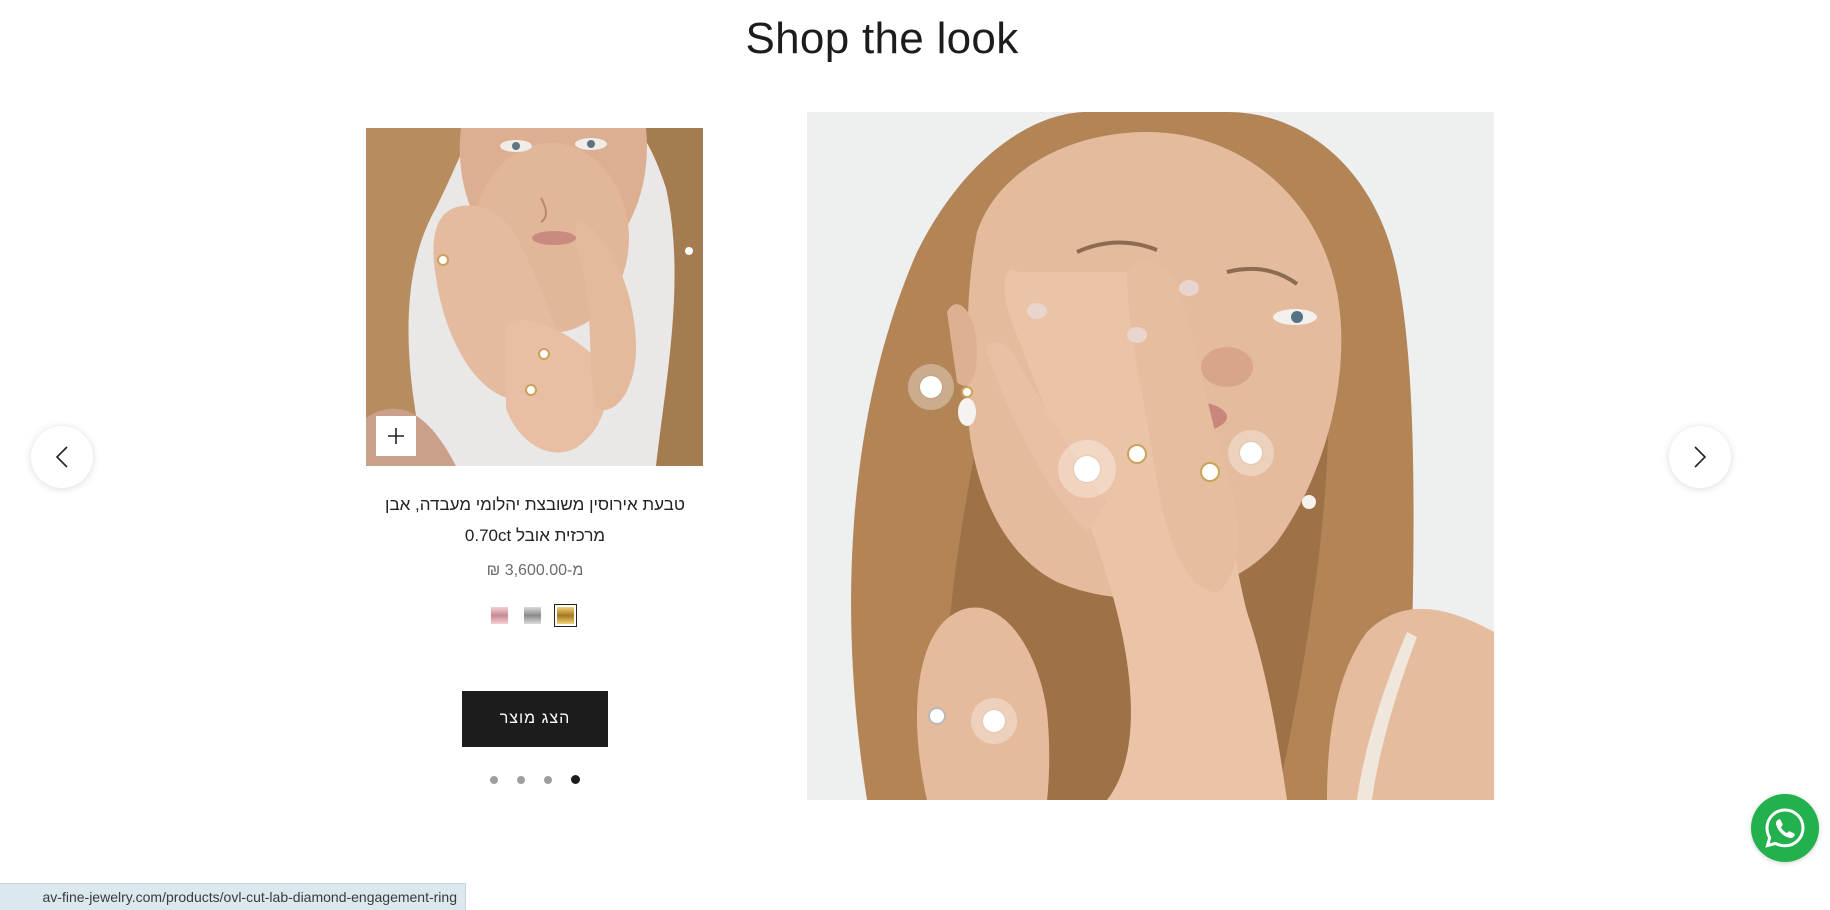  I want to click on chevron-left-icon, so click(61, 457).